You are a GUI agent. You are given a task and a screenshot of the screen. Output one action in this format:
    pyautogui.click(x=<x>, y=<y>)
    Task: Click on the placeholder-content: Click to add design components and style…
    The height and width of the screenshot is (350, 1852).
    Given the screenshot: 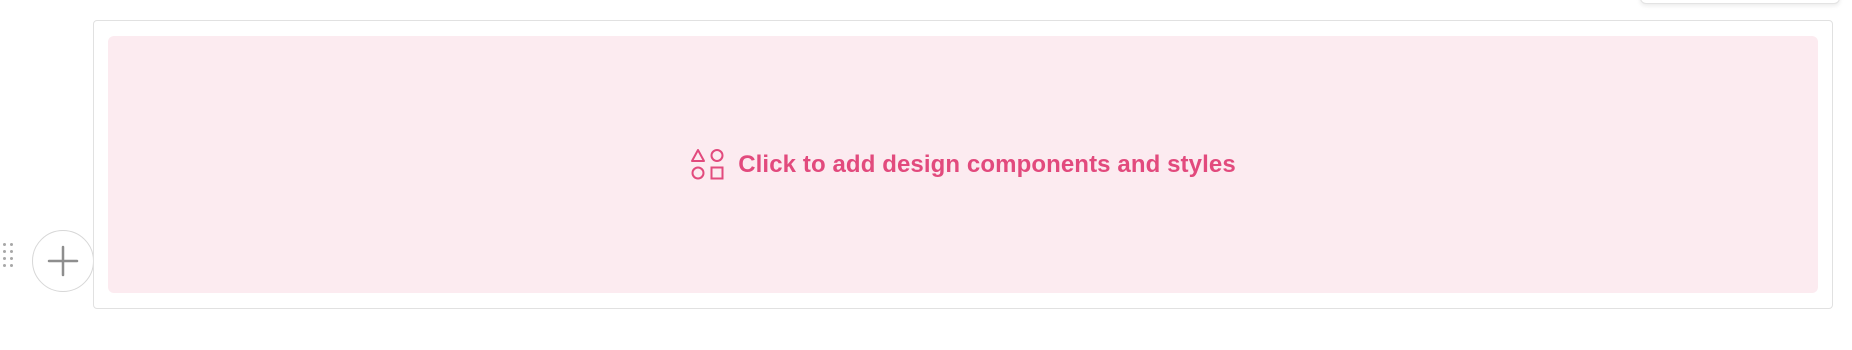 What is the action you would take?
    pyautogui.click(x=963, y=165)
    